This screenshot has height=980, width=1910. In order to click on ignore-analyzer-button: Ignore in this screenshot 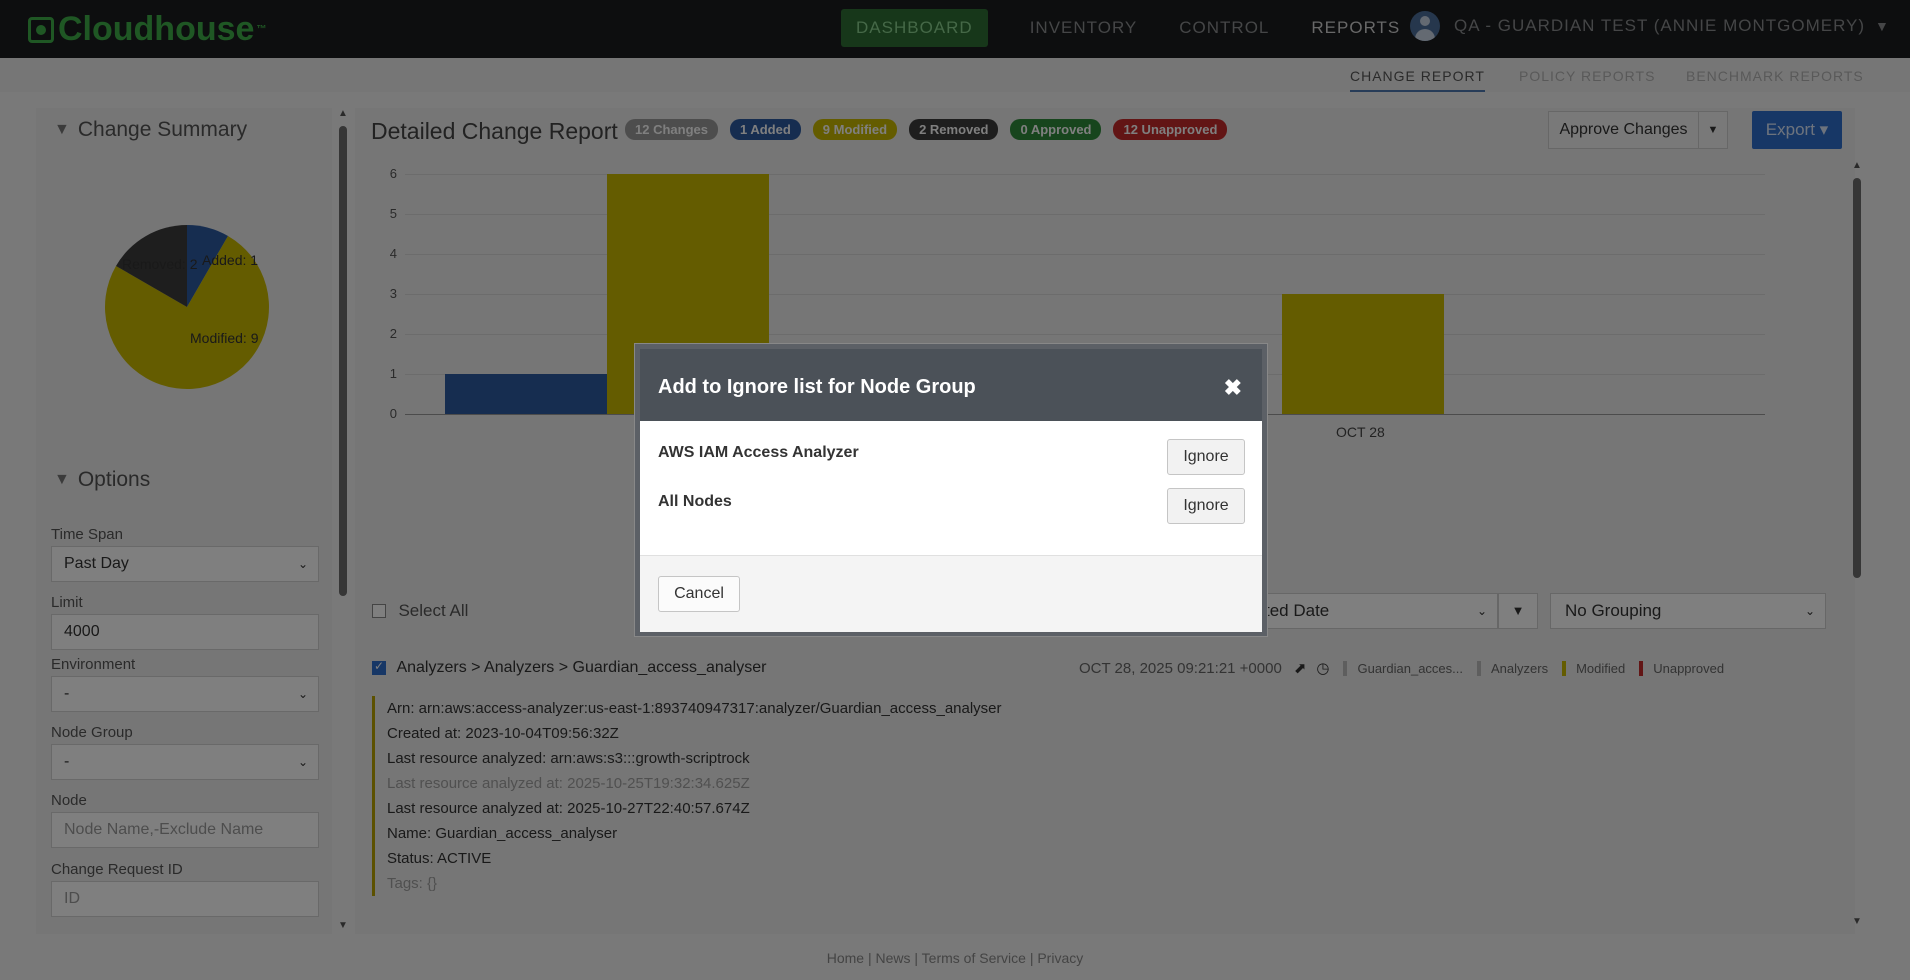, I will do `click(1206, 457)`.